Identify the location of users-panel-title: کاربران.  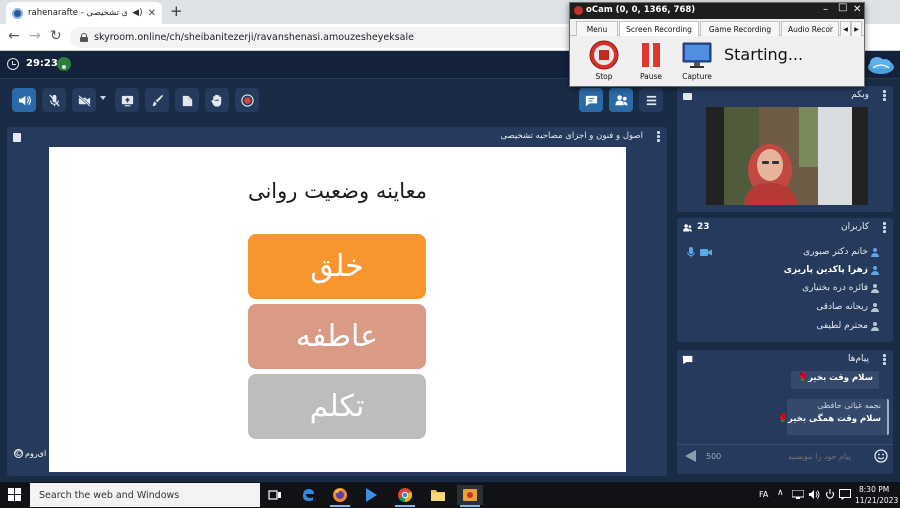
(855, 227).